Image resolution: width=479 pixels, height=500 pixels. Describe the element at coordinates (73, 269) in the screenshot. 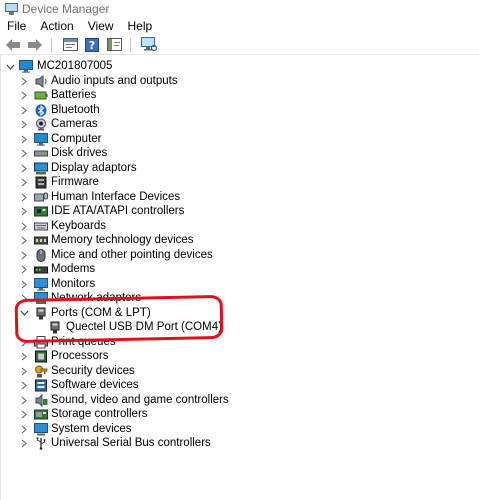

I see `tree-category-label: Modems` at that location.